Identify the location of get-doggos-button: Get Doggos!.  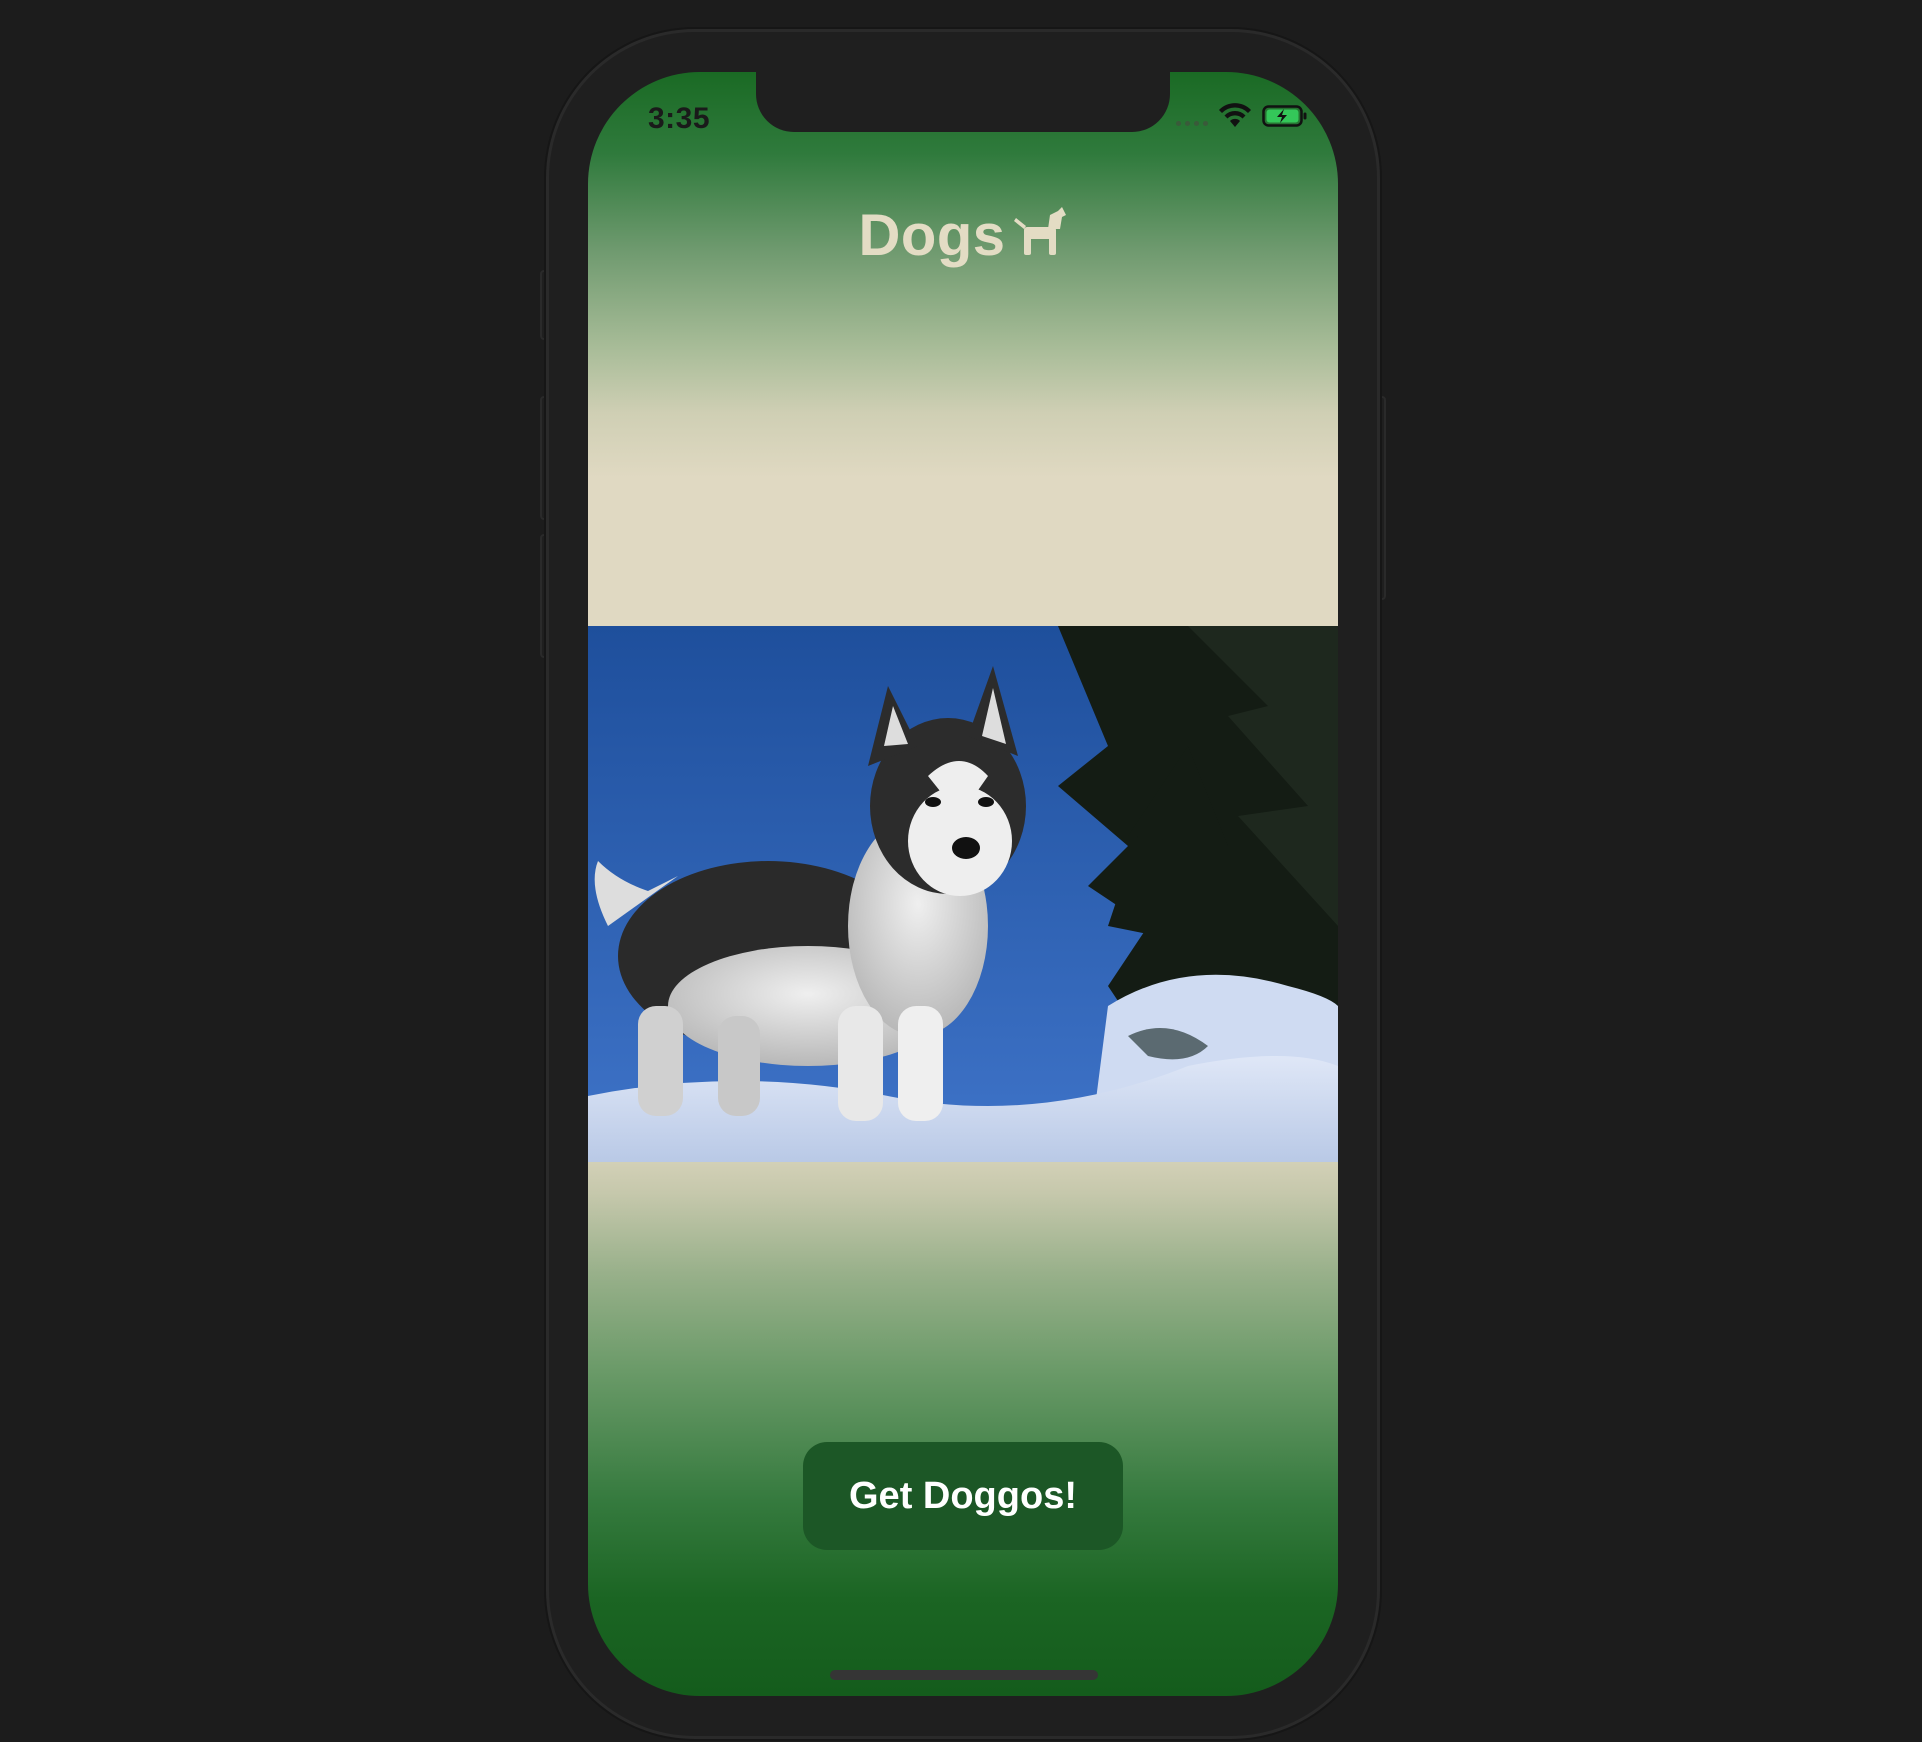
(963, 1496).